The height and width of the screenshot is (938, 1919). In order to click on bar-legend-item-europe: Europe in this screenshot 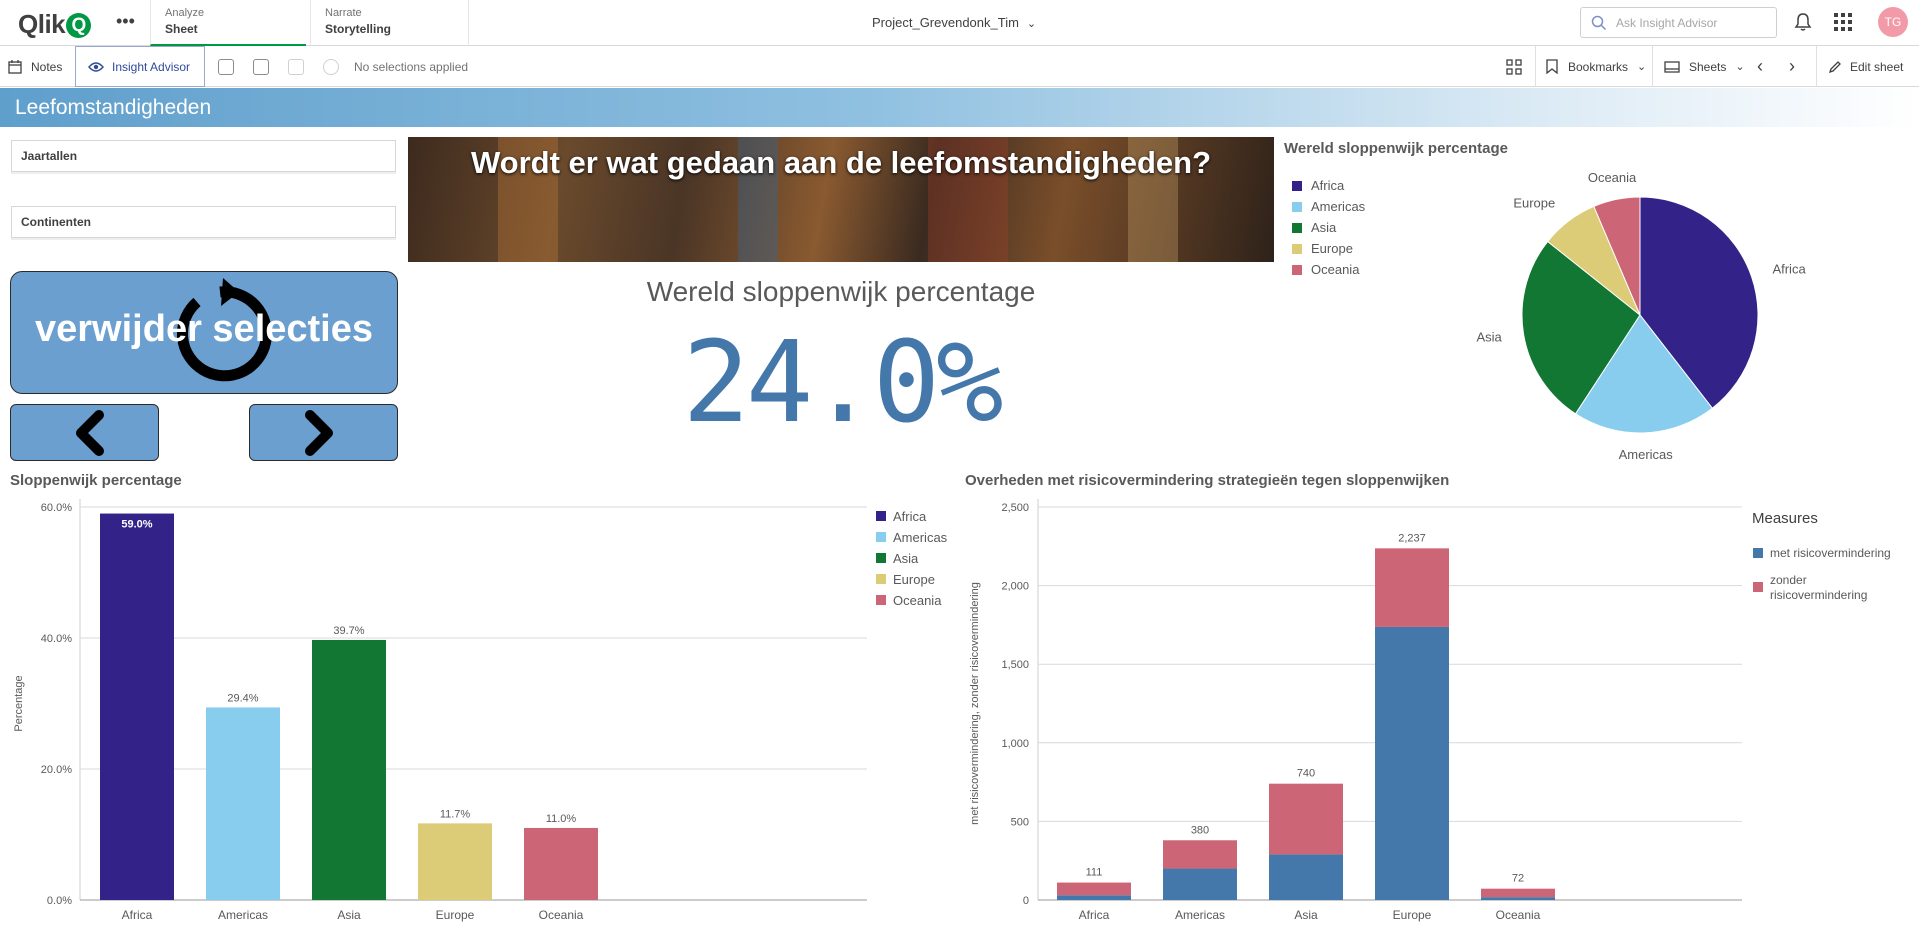, I will do `click(905, 579)`.